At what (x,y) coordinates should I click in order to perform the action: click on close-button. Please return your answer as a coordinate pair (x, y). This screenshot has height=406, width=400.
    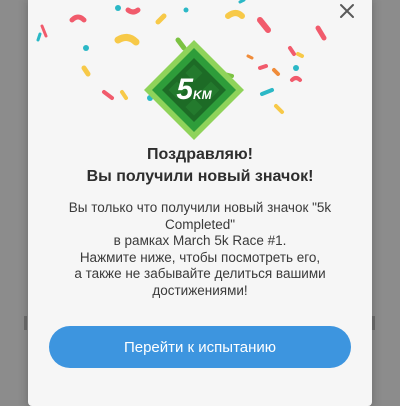
    Looking at the image, I should click on (347, 11).